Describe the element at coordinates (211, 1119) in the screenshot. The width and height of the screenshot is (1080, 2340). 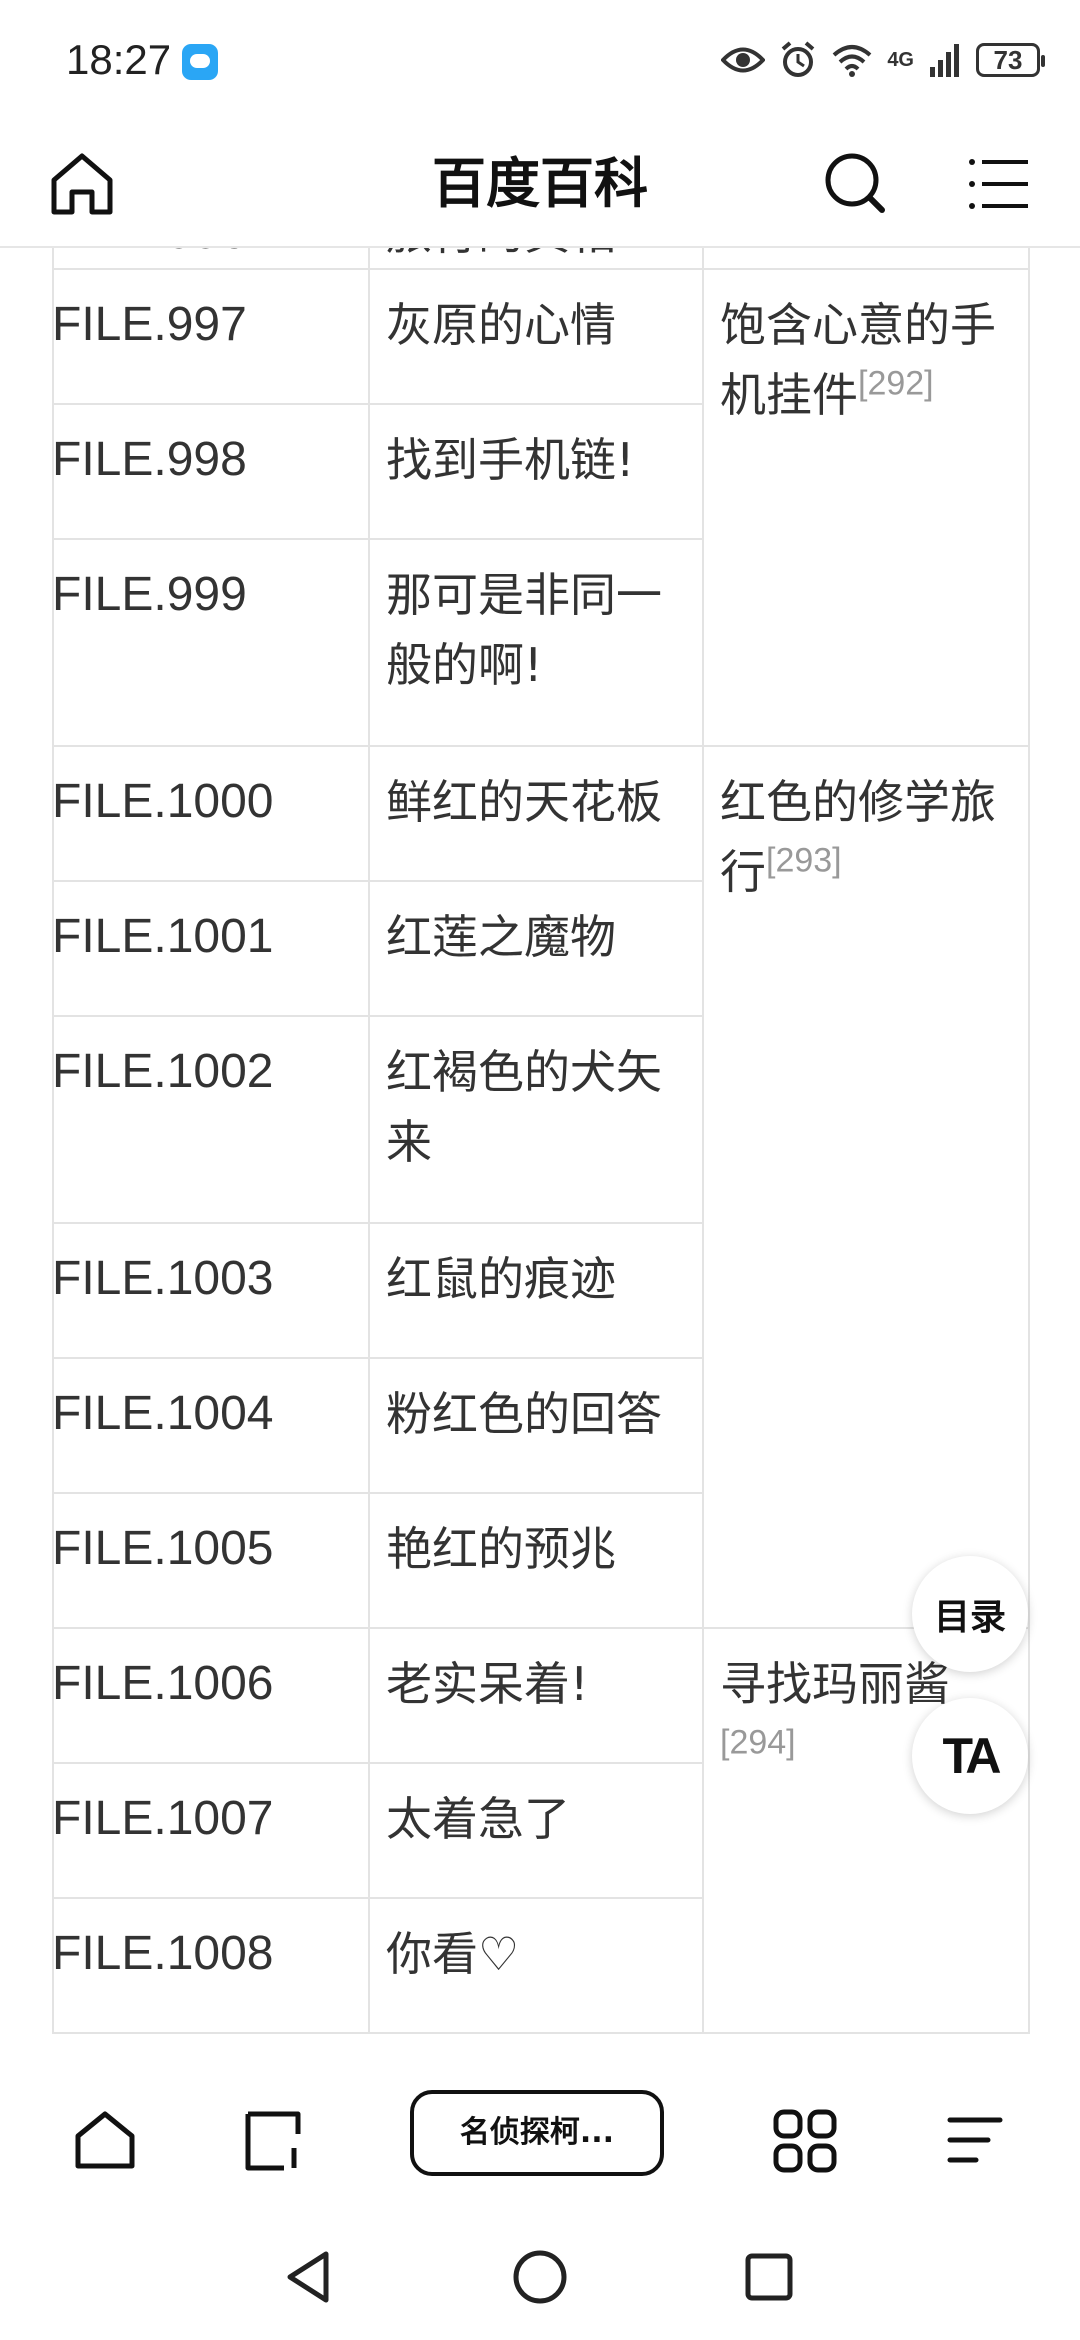
I see `file-number-cell: FILE.1002` at that location.